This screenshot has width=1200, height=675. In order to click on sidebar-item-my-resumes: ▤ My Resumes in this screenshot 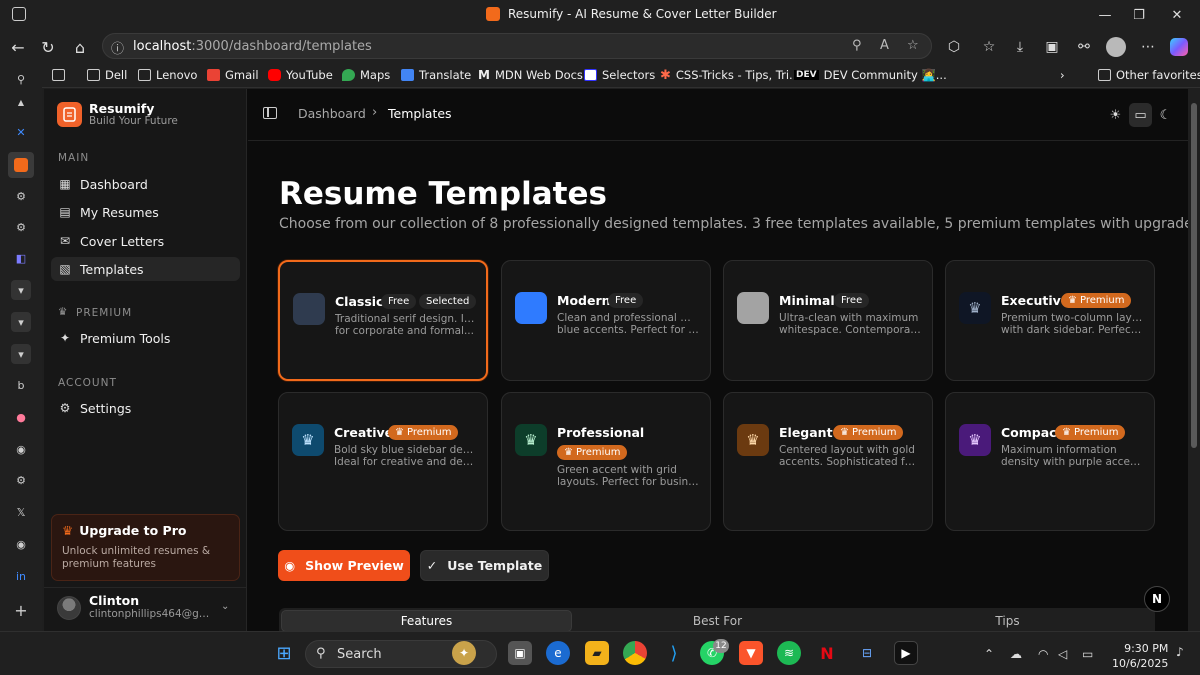, I will do `click(145, 212)`.